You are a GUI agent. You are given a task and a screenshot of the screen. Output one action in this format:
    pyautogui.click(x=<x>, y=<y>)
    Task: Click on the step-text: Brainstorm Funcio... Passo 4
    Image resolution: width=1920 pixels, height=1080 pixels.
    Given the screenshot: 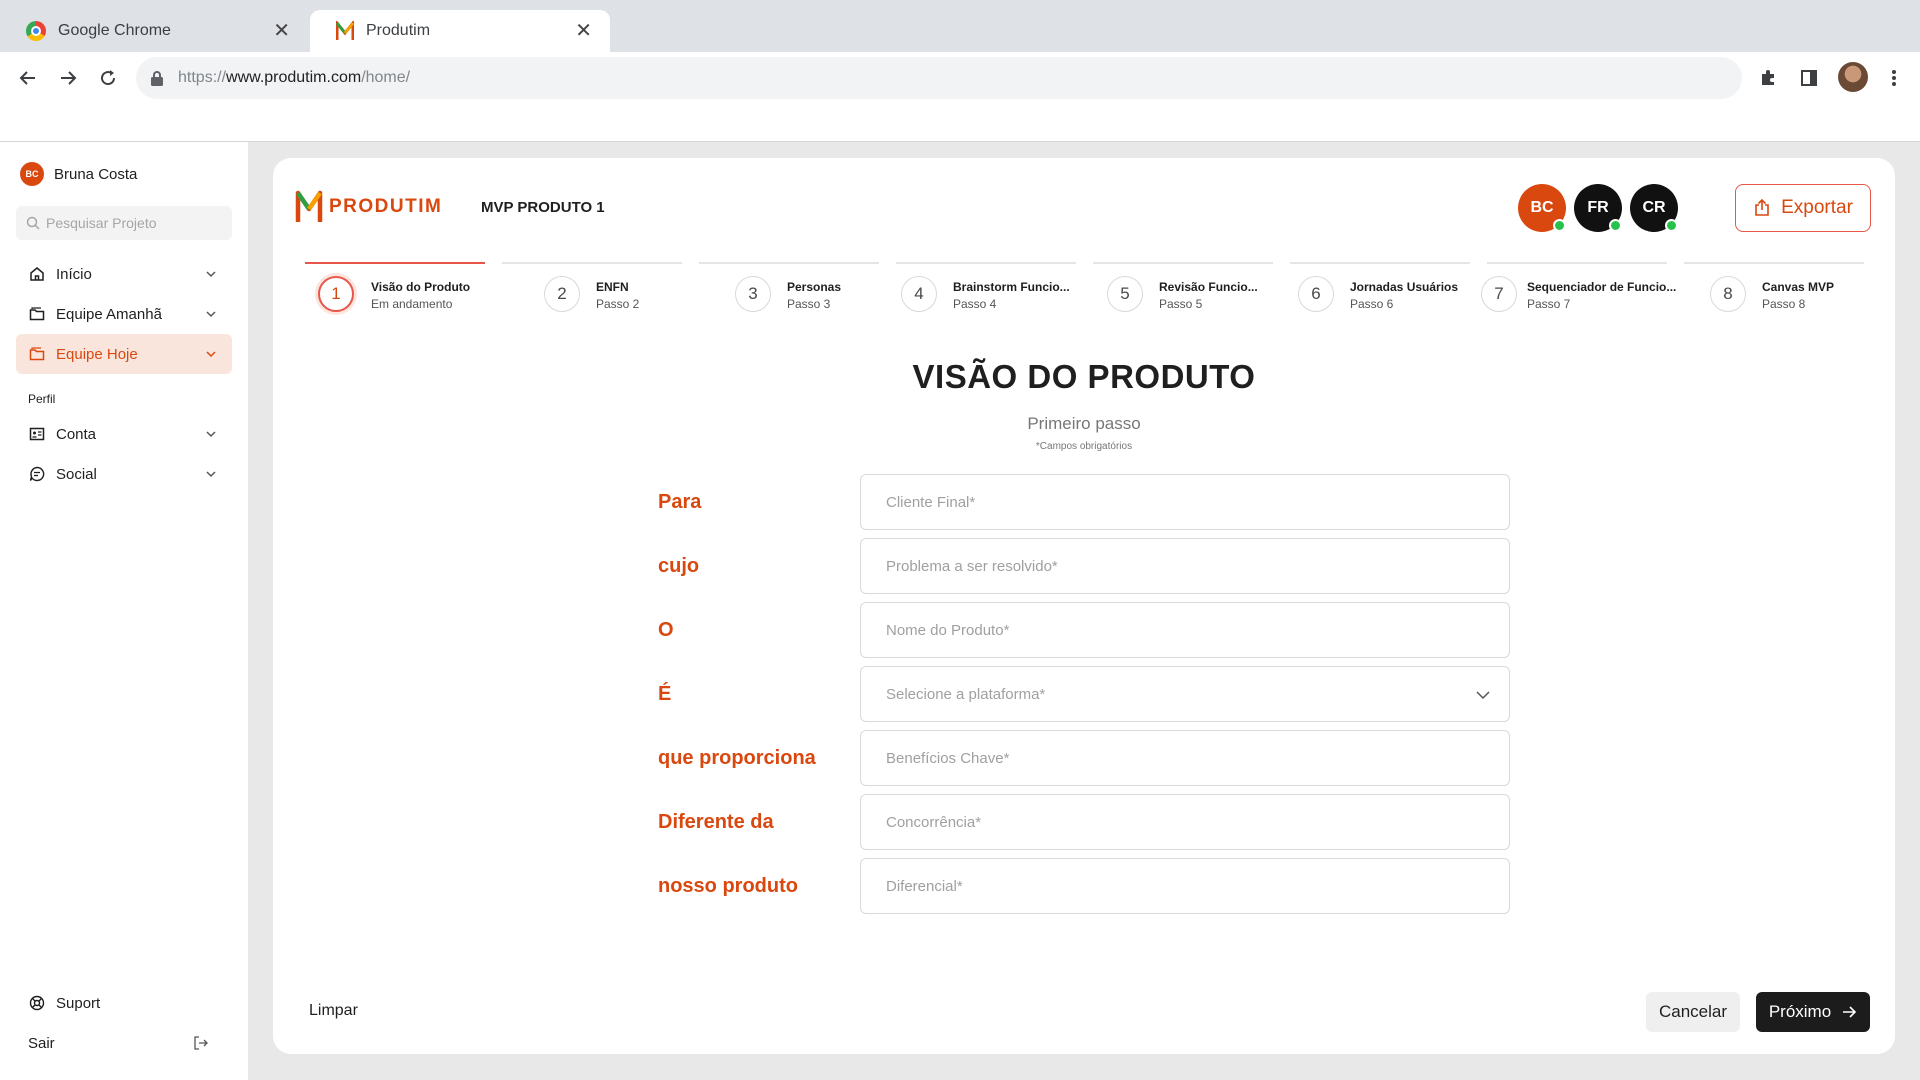 What is the action you would take?
    pyautogui.click(x=1011, y=295)
    